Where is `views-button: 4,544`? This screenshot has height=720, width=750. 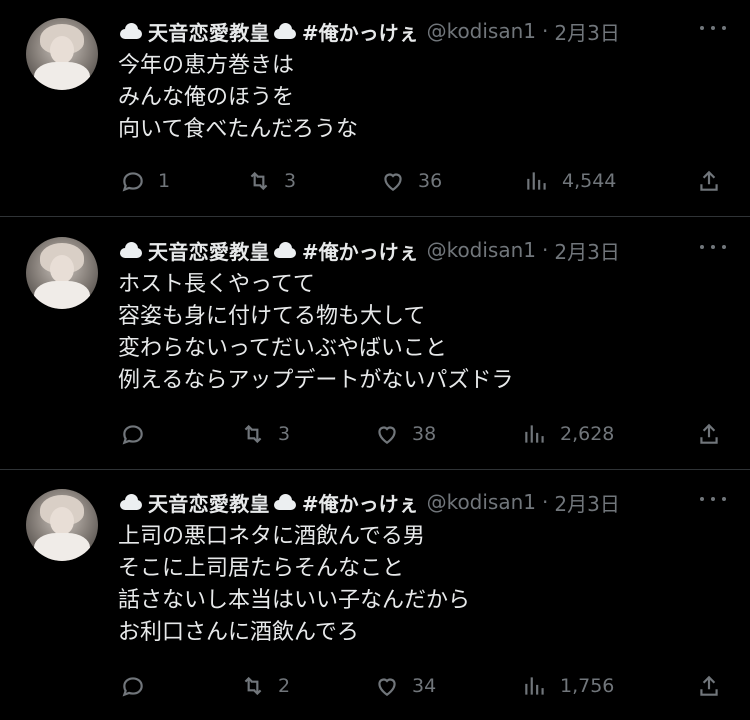 views-button: 4,544 is located at coordinates (570, 181).